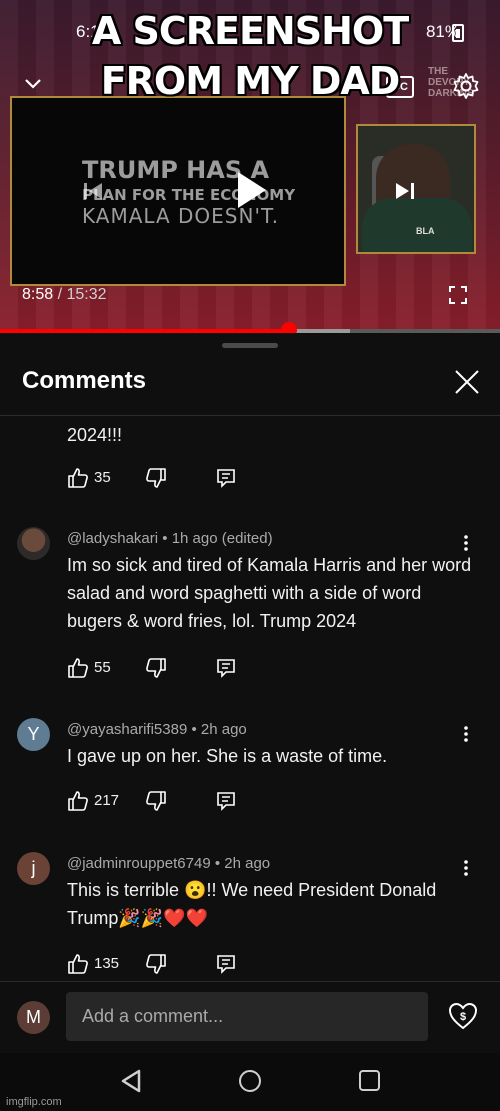 This screenshot has height=1111, width=500. I want to click on comment-actions: 35, so click(157, 479).